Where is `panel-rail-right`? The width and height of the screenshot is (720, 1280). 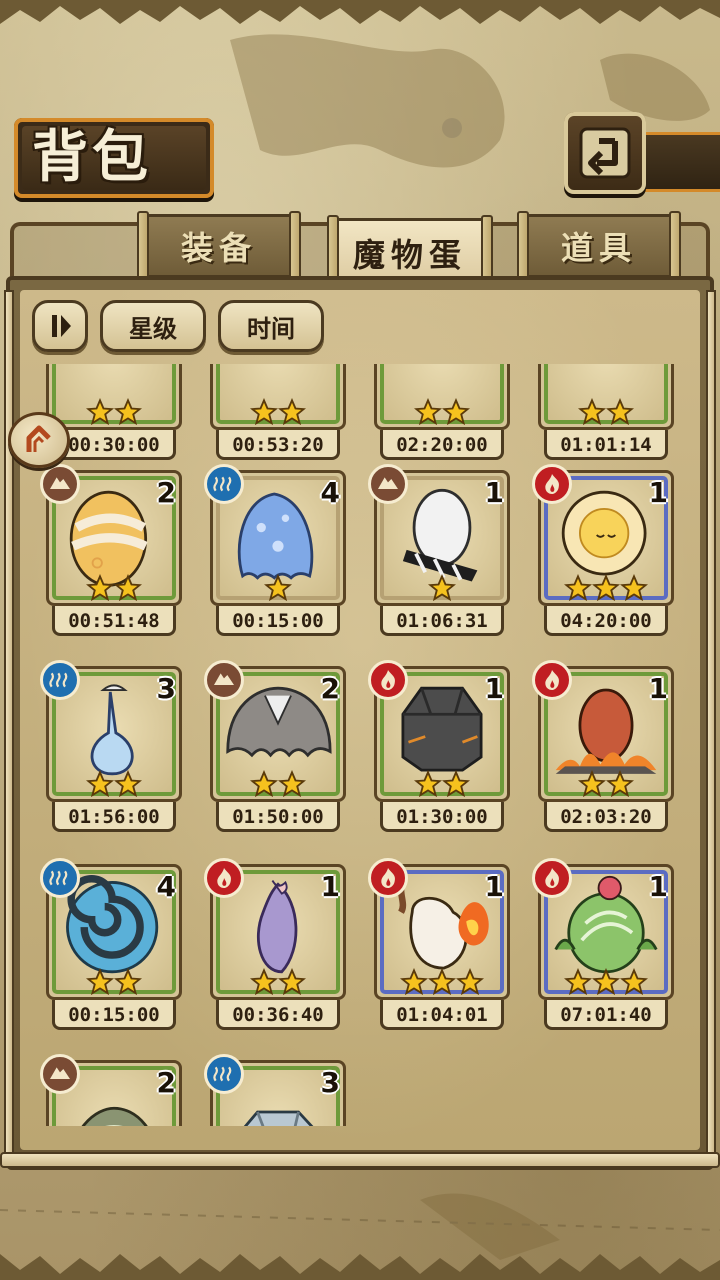 panel-rail-right is located at coordinates (711, 725).